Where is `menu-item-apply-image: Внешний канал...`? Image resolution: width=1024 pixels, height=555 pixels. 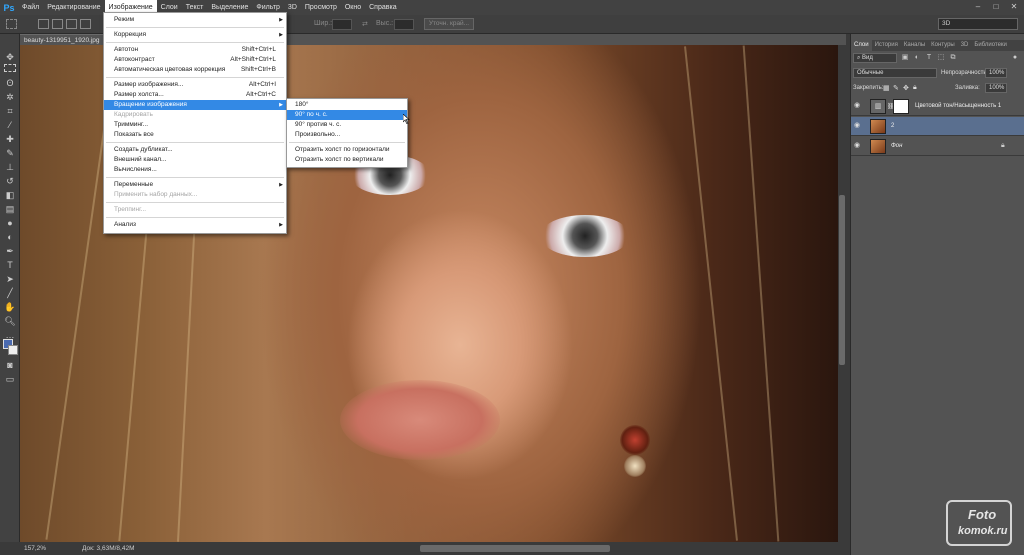
menu-item-apply-image: Внешний канал... is located at coordinates (195, 160).